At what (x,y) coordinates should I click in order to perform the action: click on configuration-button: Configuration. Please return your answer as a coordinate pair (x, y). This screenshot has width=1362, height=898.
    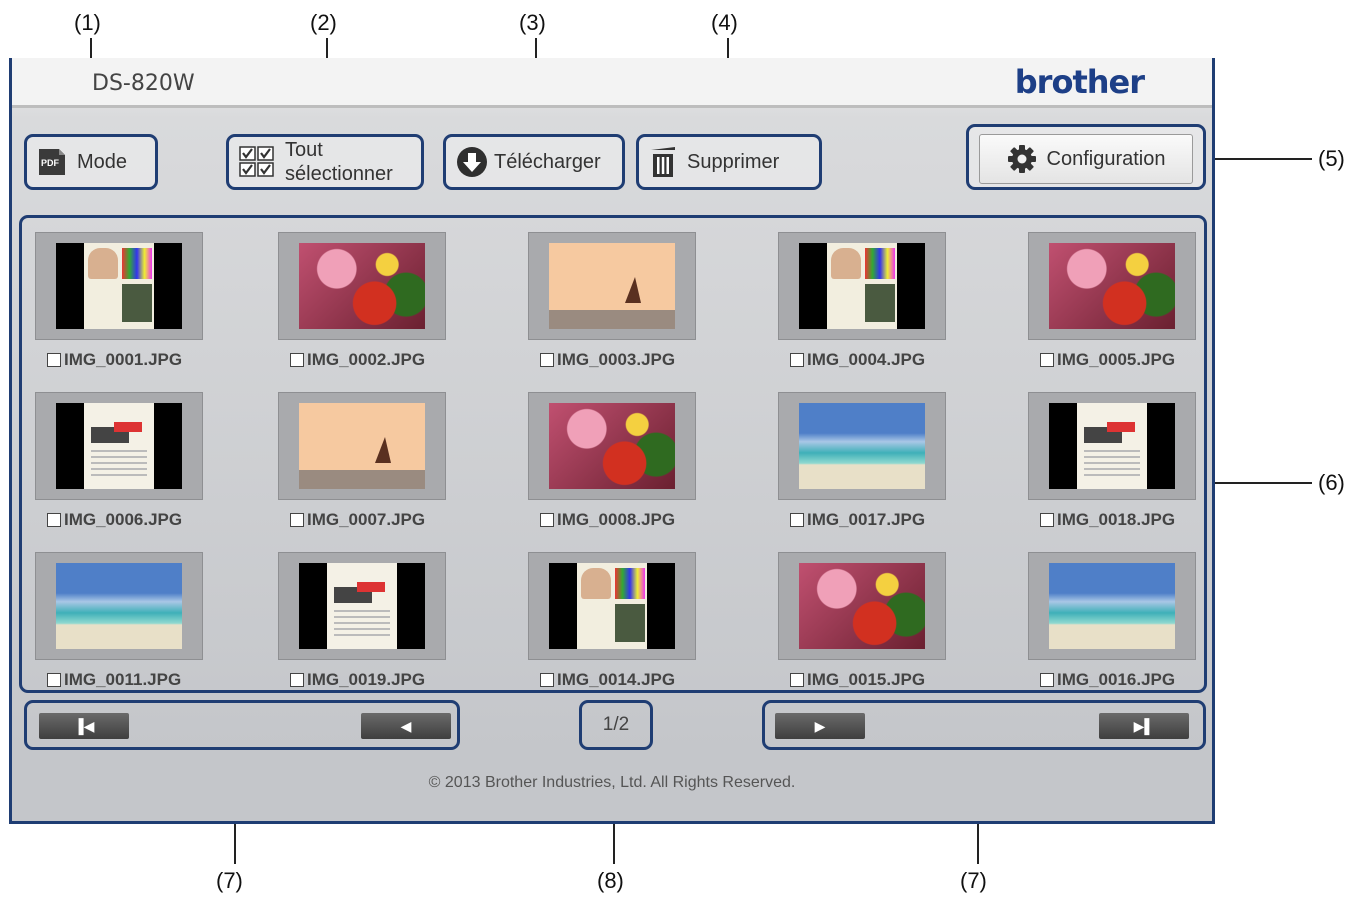
    Looking at the image, I should click on (1086, 159).